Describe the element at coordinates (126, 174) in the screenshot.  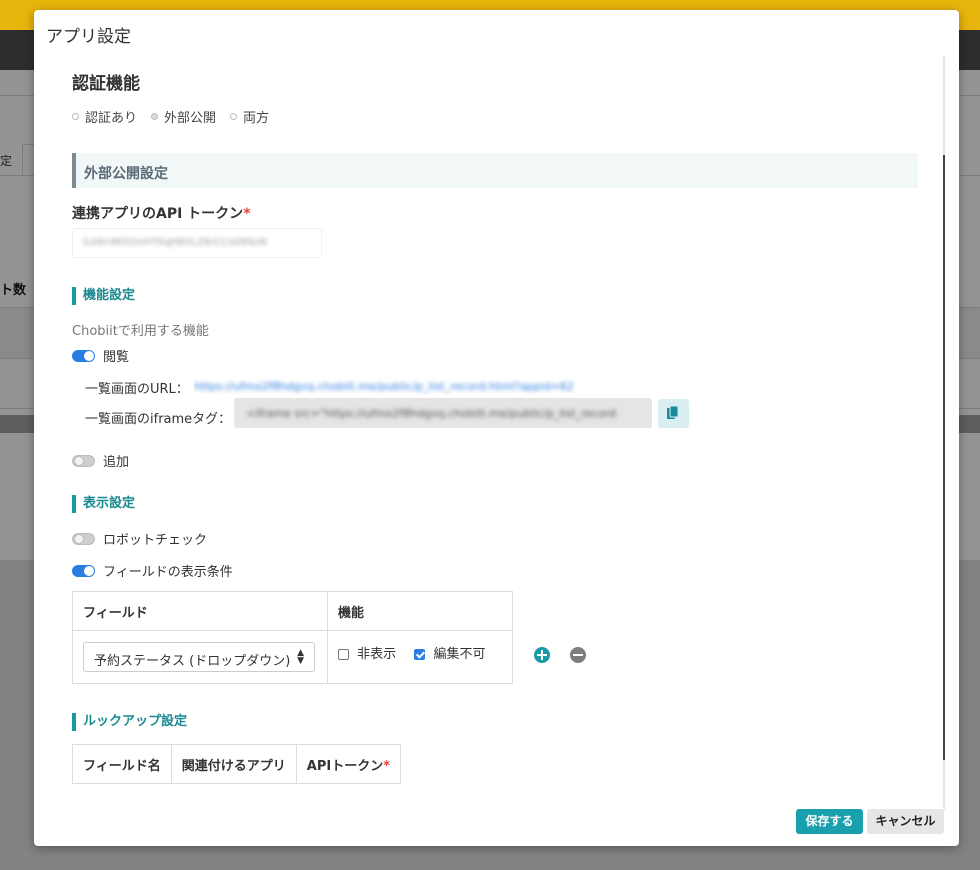
I see `public-settings-heading: 外部公開設定` at that location.